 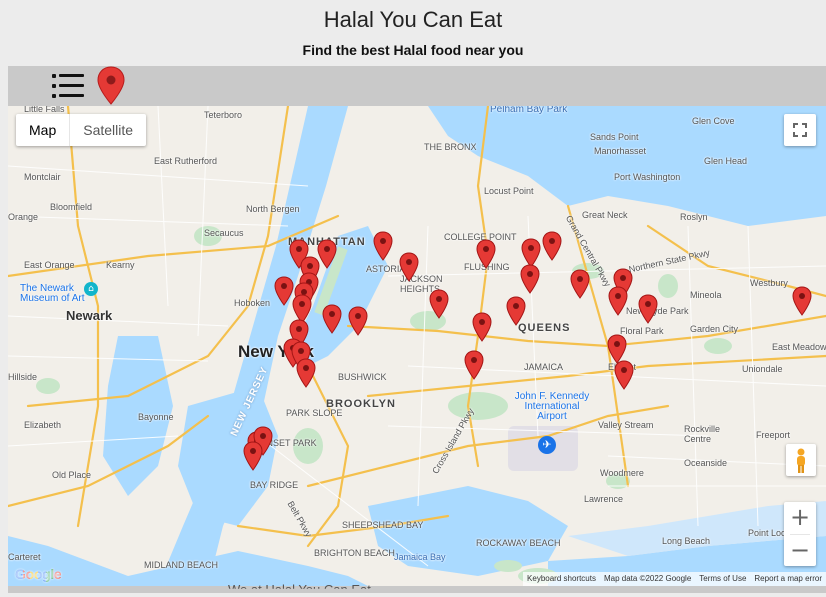 I want to click on place-label: MIDLAND BEACH, so click(x=181, y=565).